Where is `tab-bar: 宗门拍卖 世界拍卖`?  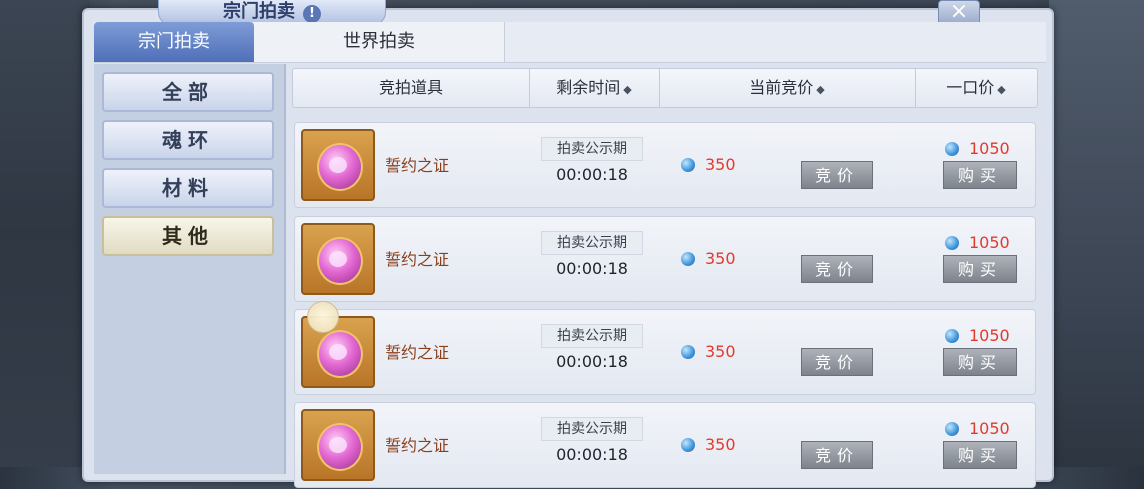
tab-bar: 宗门拍卖 世界拍卖 is located at coordinates (570, 42).